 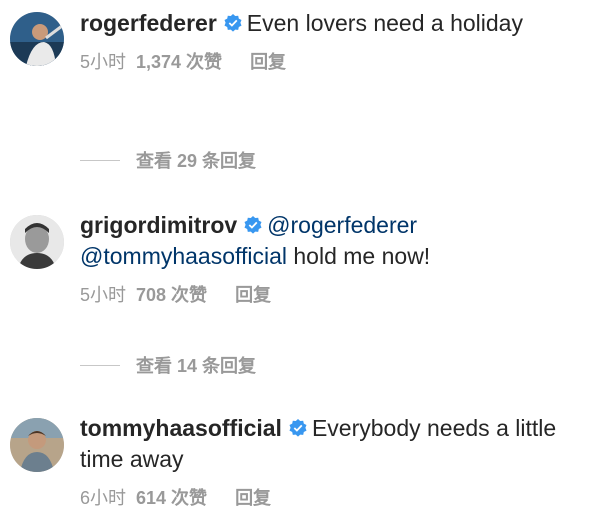 I want to click on comment-meta: 6小时 614 次赞 回复, so click(x=332, y=498).